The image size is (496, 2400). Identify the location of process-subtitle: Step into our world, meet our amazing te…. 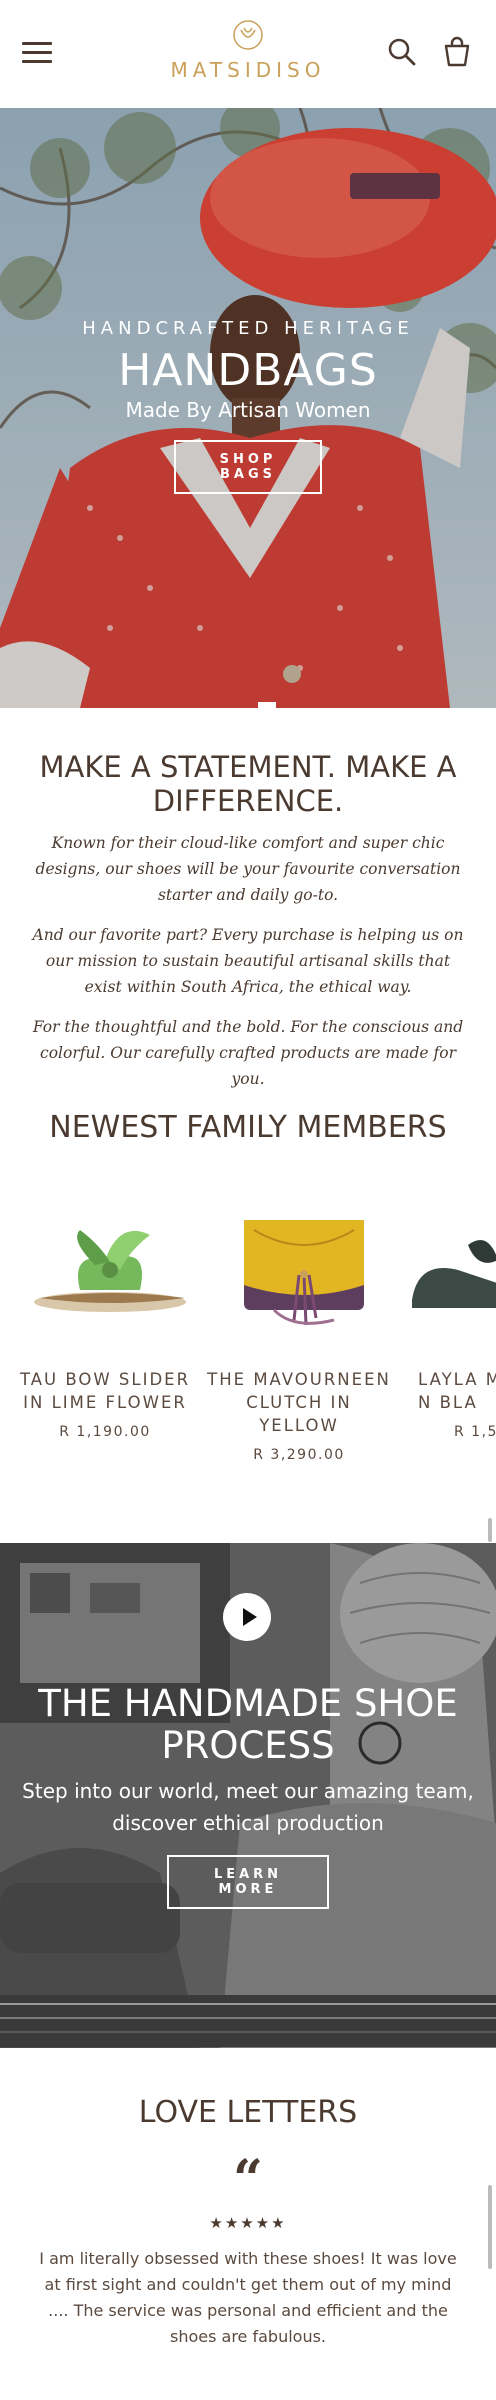
(248, 1807).